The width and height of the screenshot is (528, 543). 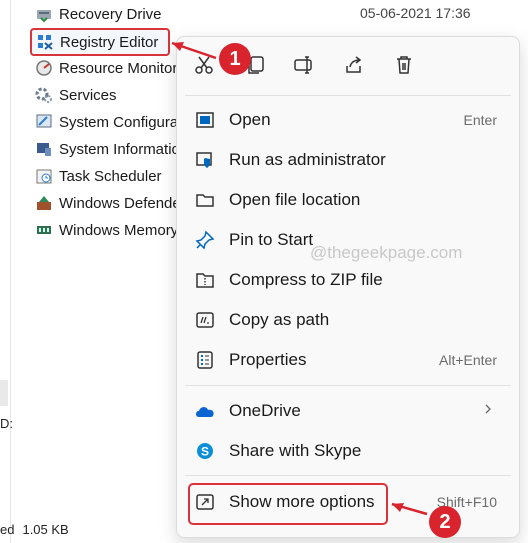 What do you see at coordinates (445, 522) in the screenshot?
I see `step-2-badge: 2` at bounding box center [445, 522].